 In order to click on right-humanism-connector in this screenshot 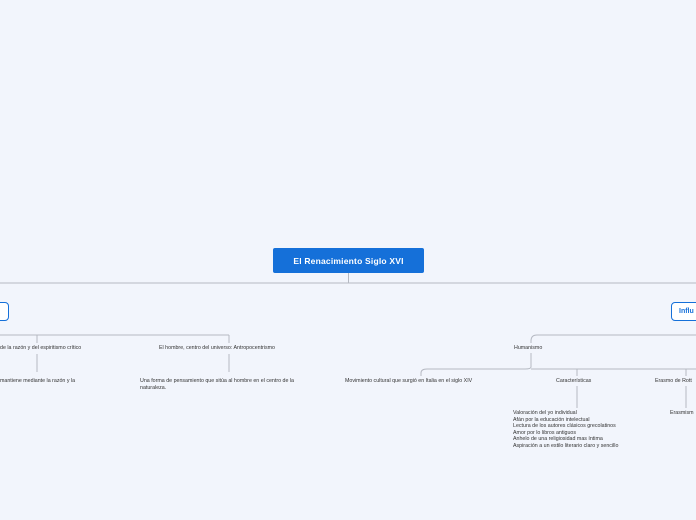, I will do `click(613, 338)`.